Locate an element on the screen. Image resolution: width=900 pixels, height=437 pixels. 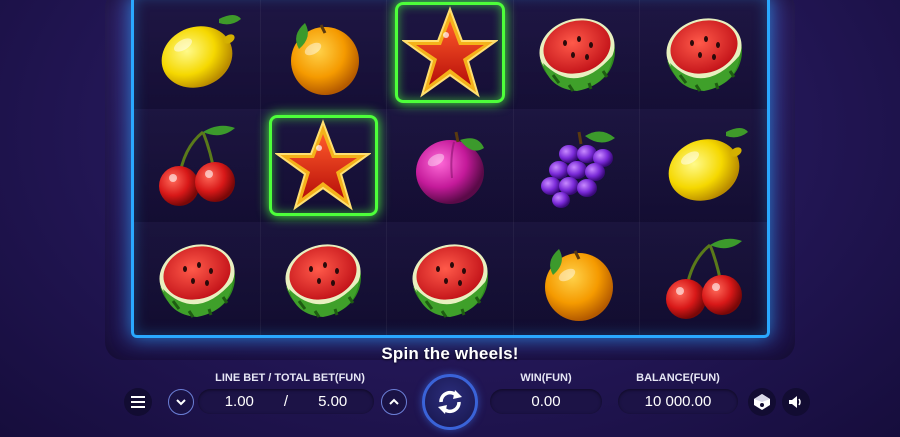
balance-value: 10 000.00 is located at coordinates (678, 401).